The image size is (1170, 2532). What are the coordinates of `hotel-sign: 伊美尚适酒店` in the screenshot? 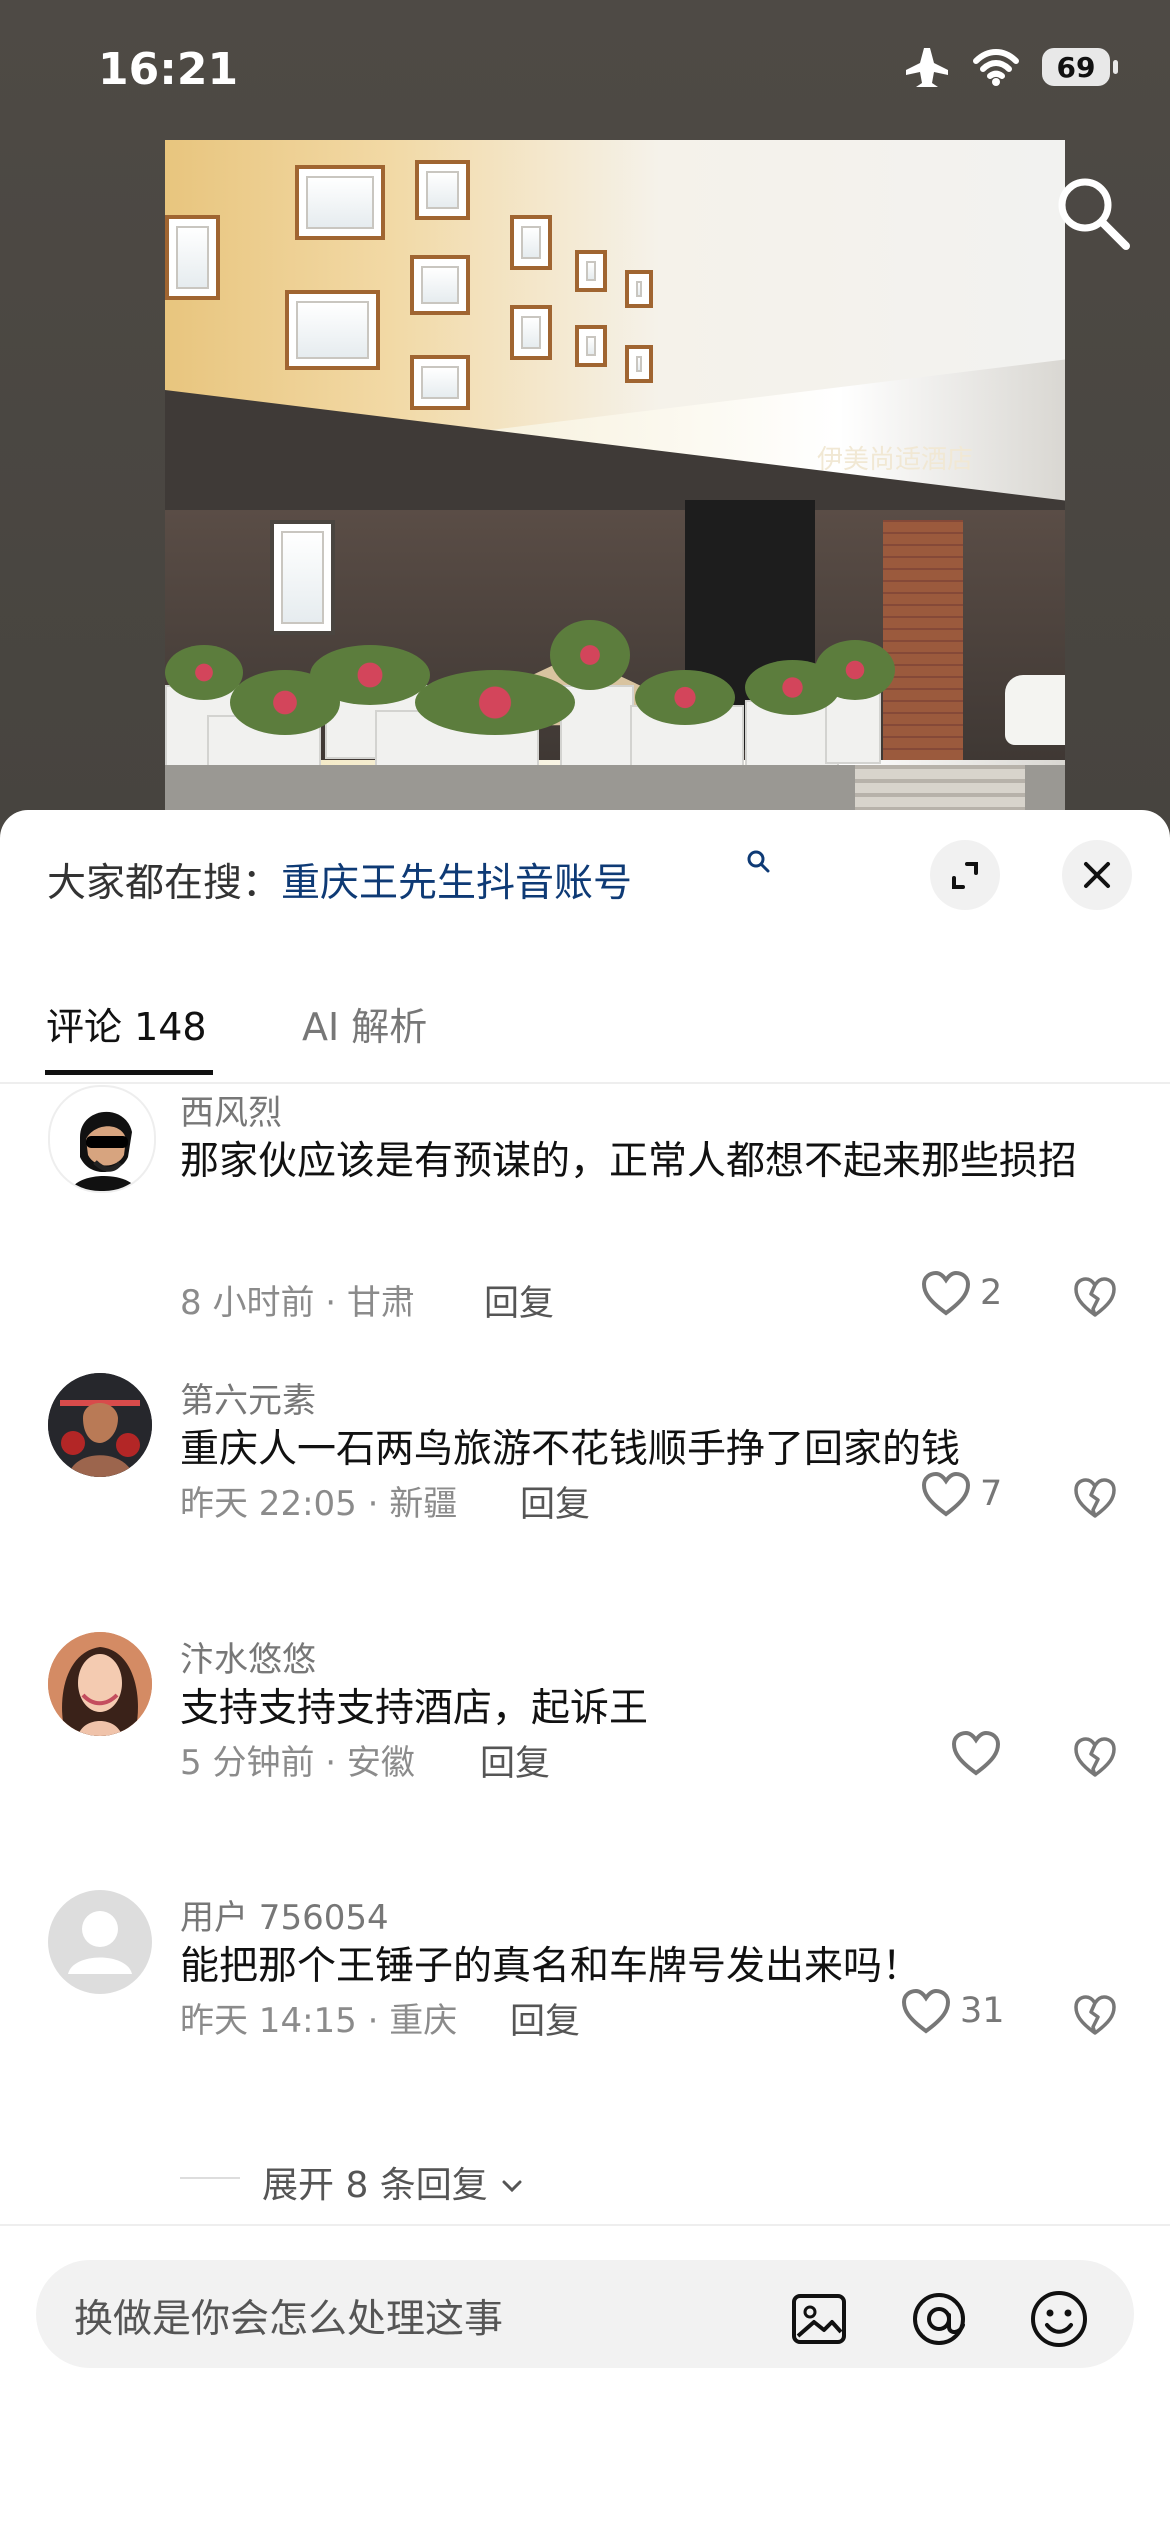 It's located at (894, 459).